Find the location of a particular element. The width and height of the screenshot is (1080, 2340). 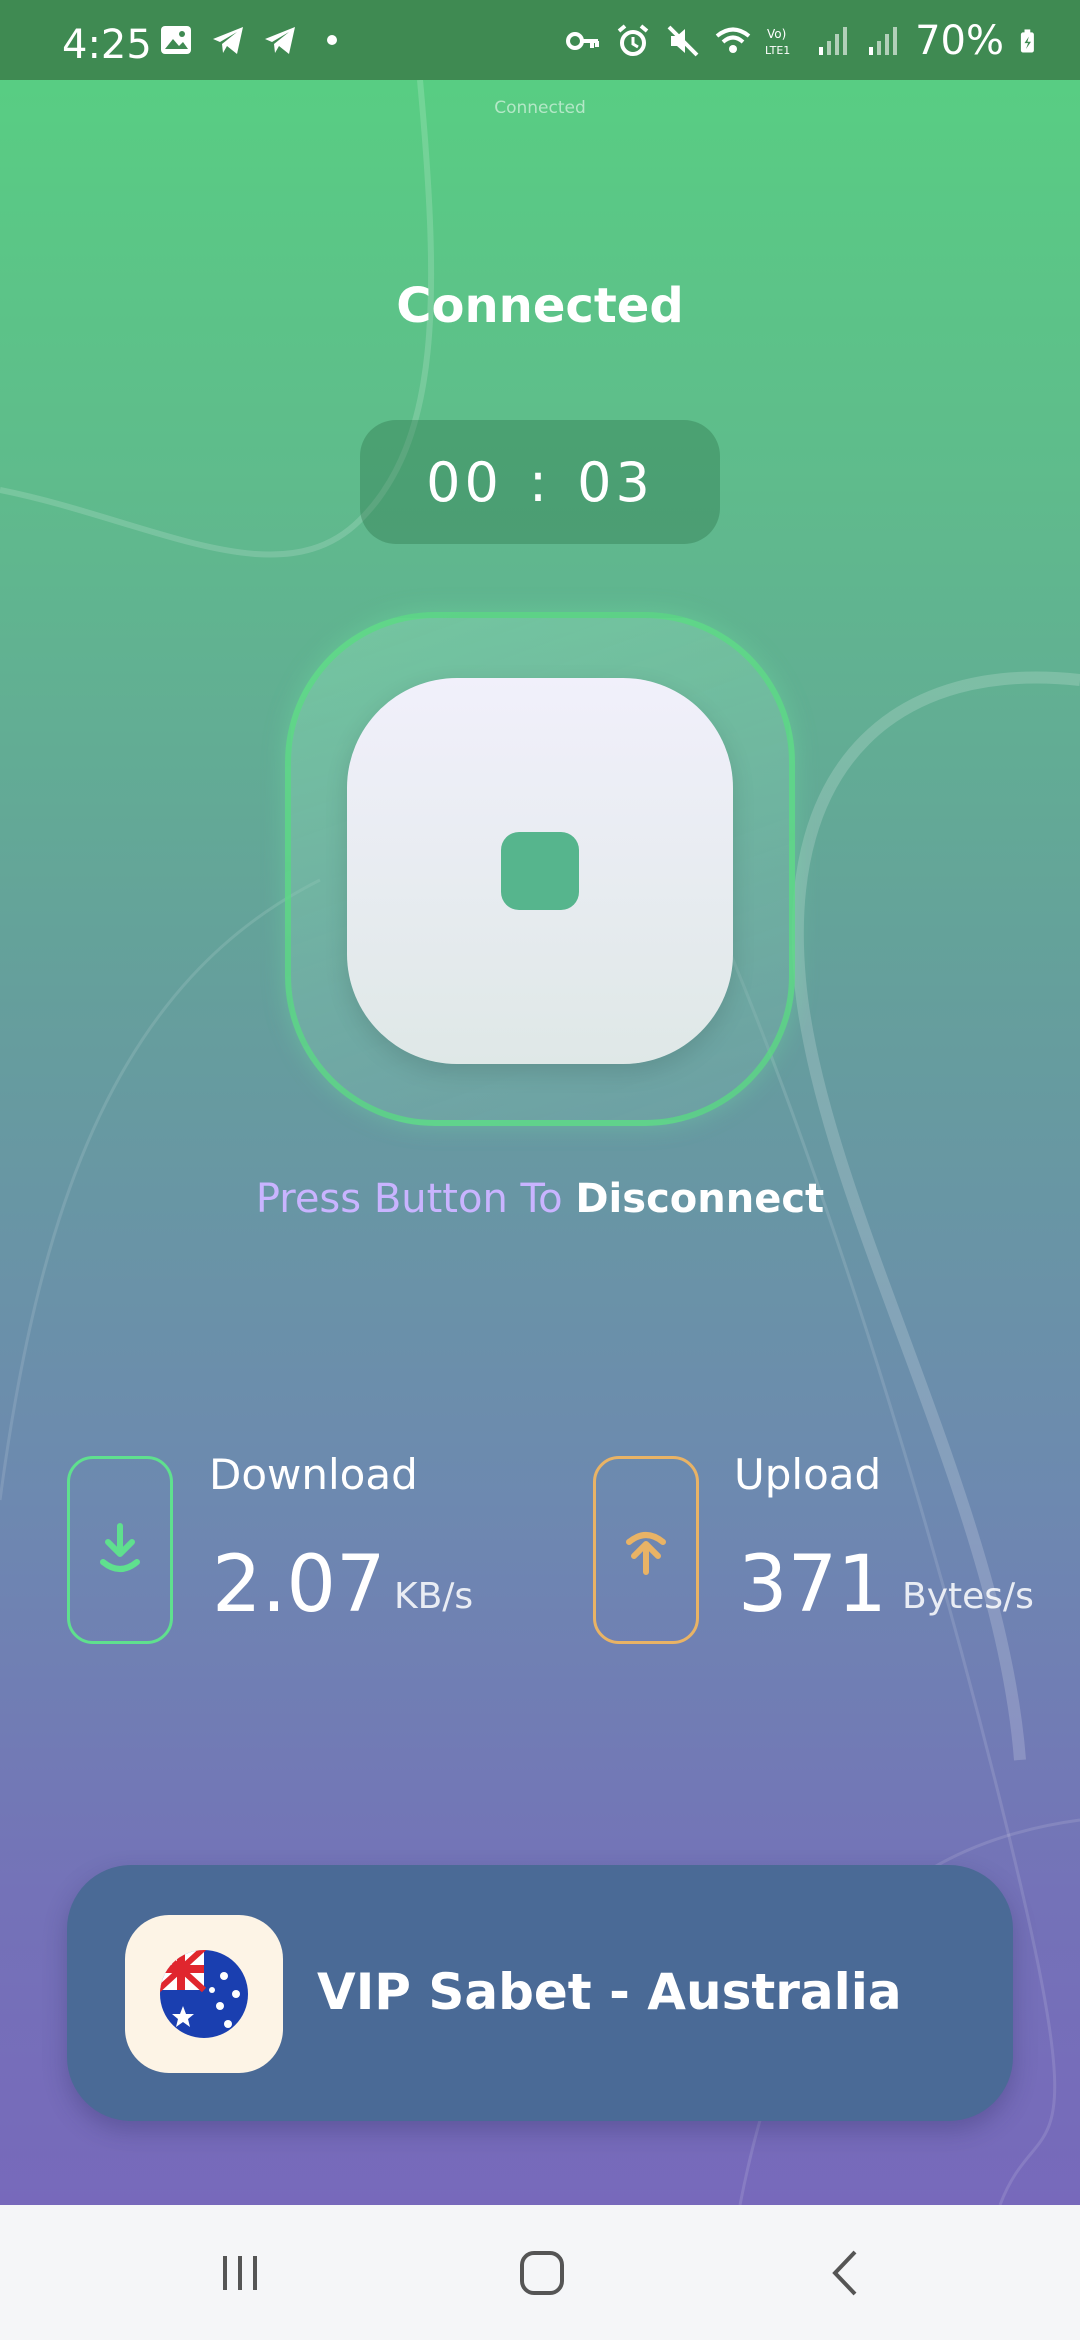

volte-icon: Vo) LTE1 is located at coordinates (777, 42).